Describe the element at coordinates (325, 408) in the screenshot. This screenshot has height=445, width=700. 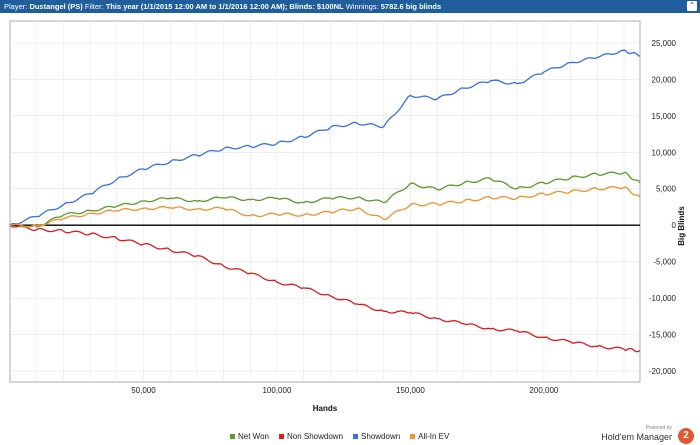
I see `x-axis-label: Hands` at that location.